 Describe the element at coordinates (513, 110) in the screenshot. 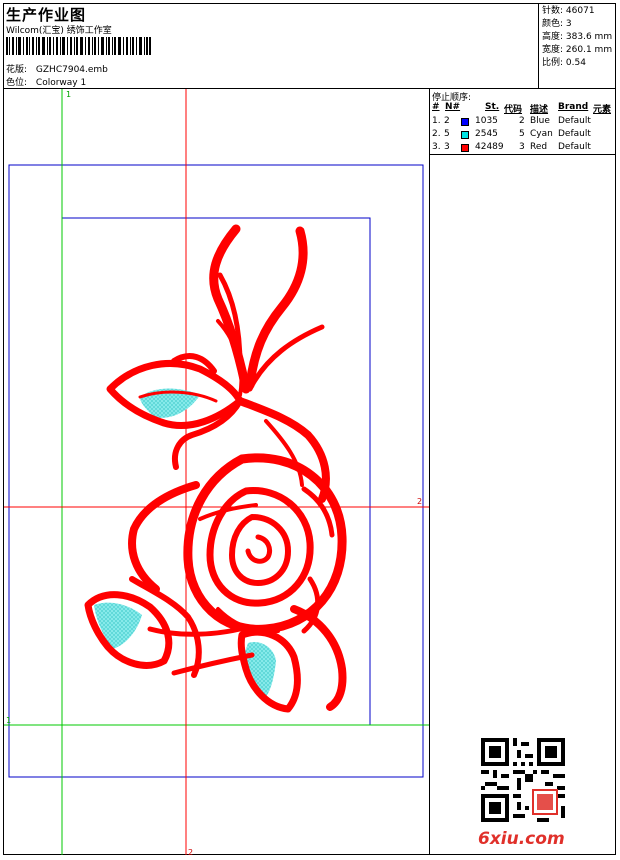

I see `col-code: 代码` at that location.